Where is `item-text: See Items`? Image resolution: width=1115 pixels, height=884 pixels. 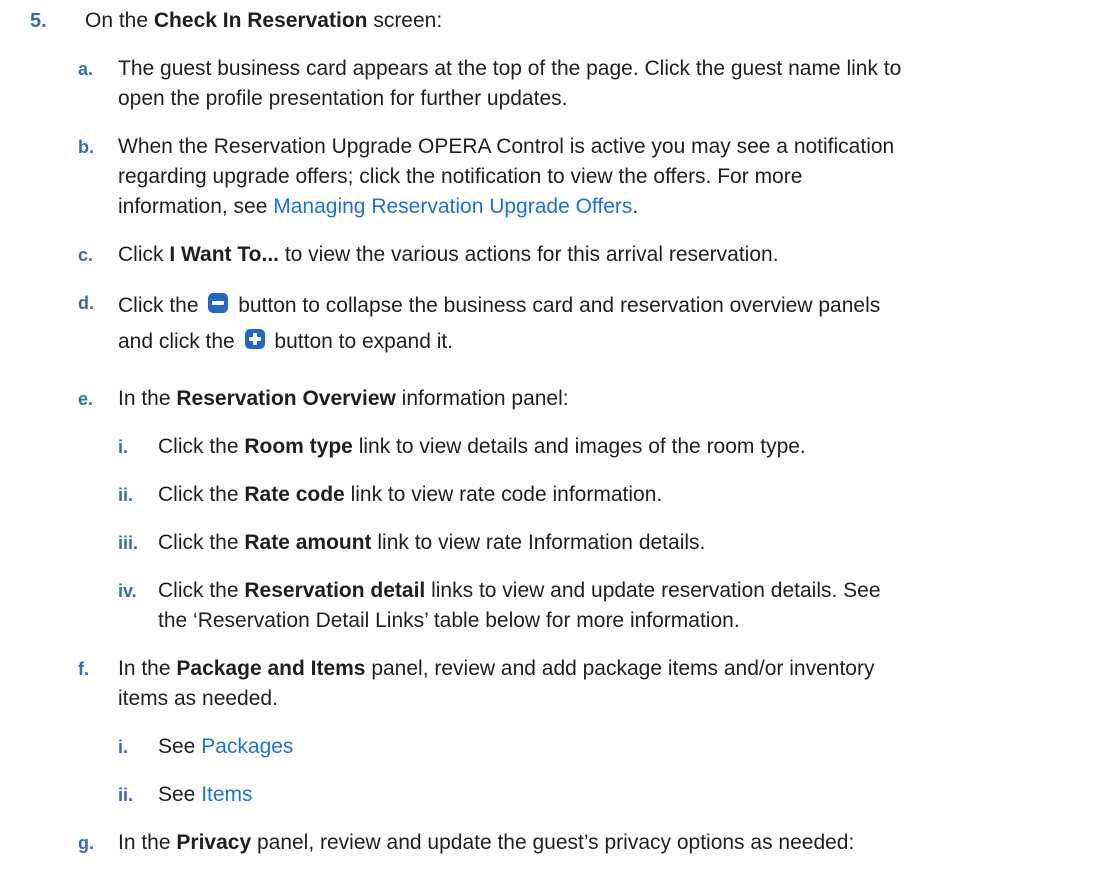 item-text: See Items is located at coordinates (205, 794).